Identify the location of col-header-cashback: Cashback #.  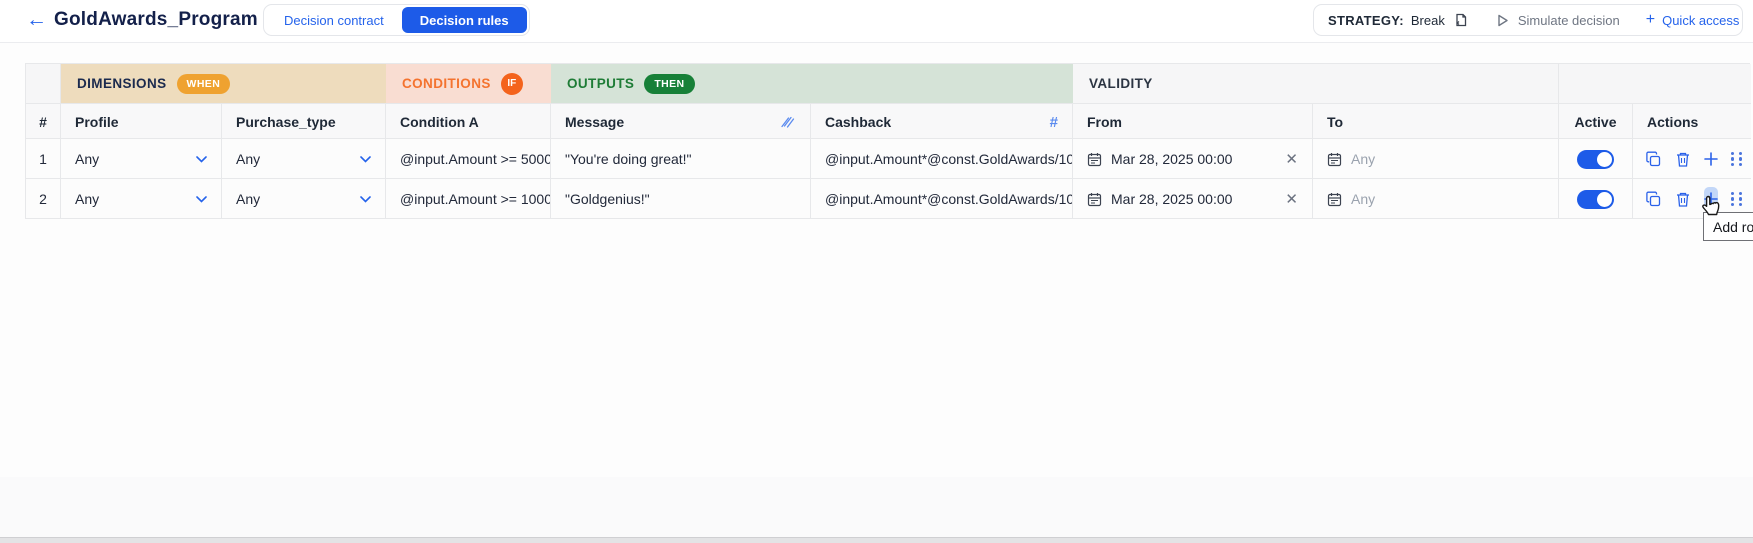
(942, 122).